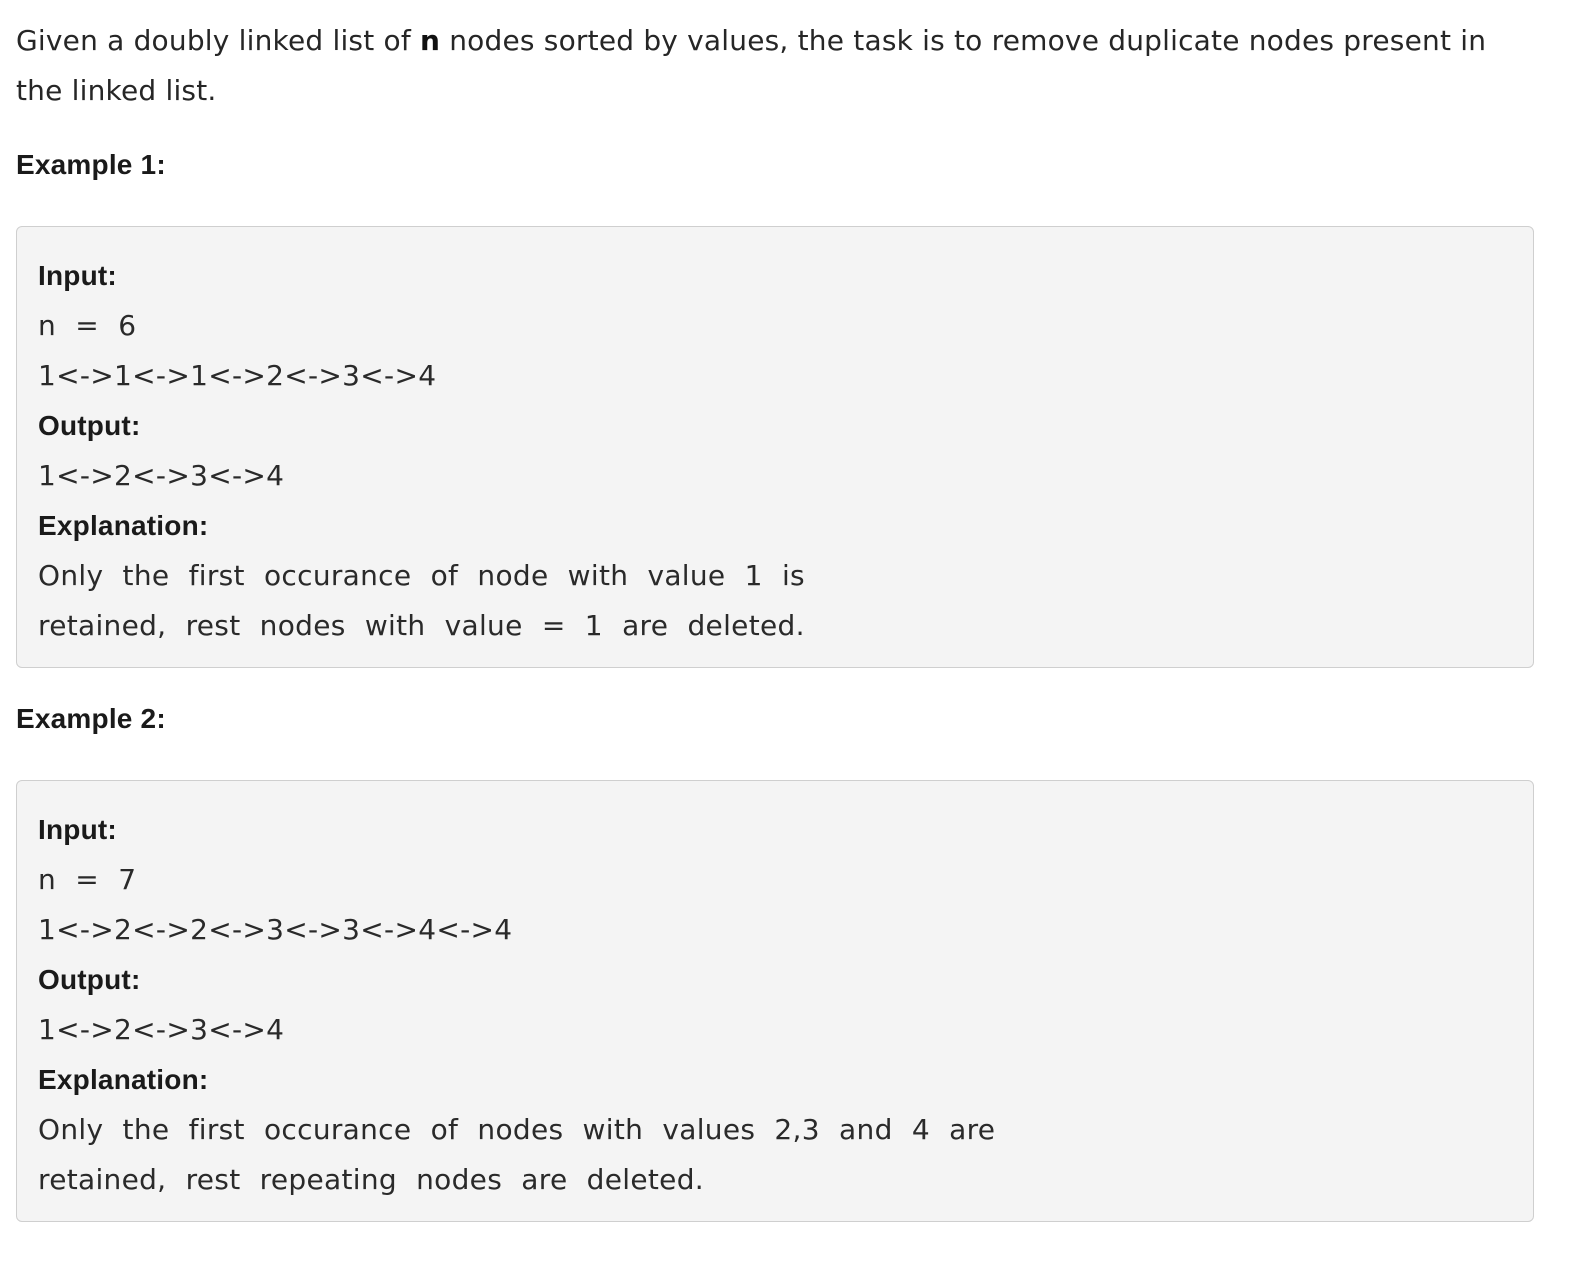  Describe the element at coordinates (161, 475) in the screenshot. I see `example-1-output-list: 1<->2<->3<->4` at that location.